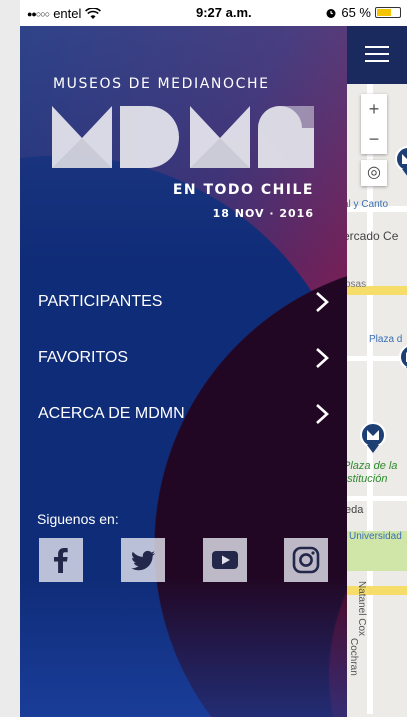 This screenshot has height=717, width=407. What do you see at coordinates (224, 12) in the screenshot?
I see `clock: 9:27 a.m.` at bounding box center [224, 12].